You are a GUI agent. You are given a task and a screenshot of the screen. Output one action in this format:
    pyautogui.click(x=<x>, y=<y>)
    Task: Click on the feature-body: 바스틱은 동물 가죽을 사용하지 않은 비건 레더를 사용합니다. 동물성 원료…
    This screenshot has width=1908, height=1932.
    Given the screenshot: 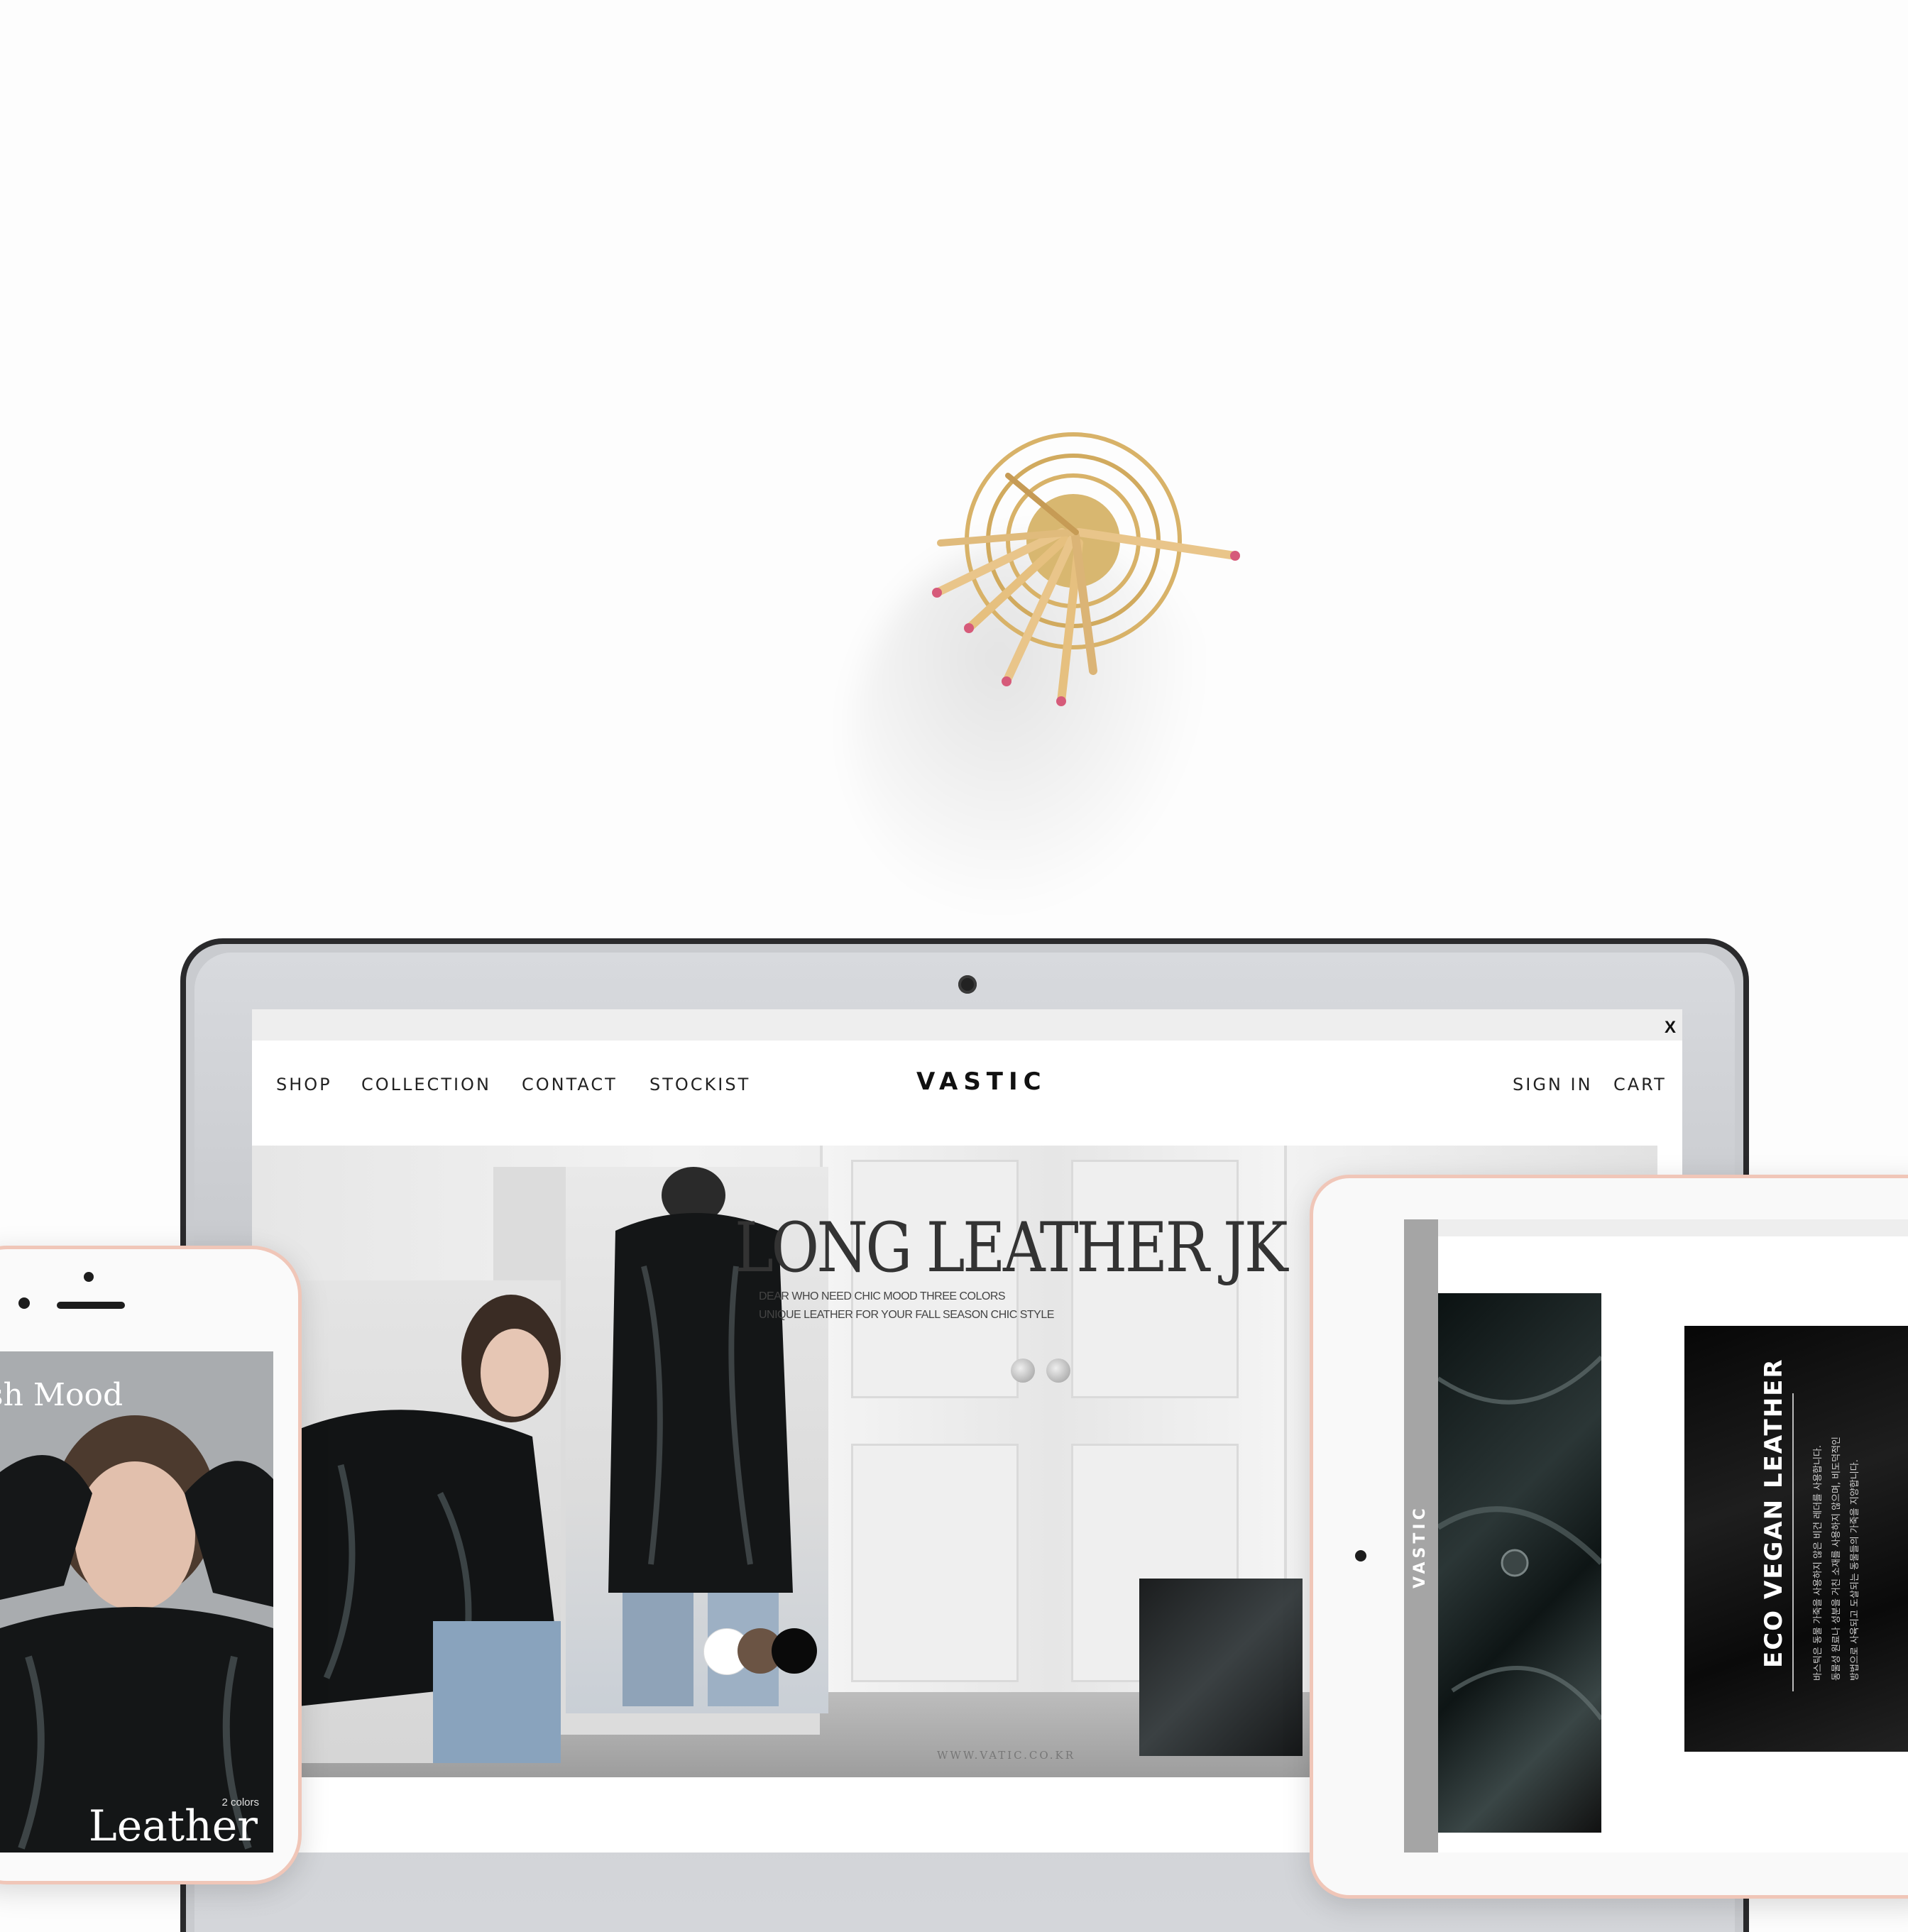 What is the action you would take?
    pyautogui.click(x=1837, y=1559)
    